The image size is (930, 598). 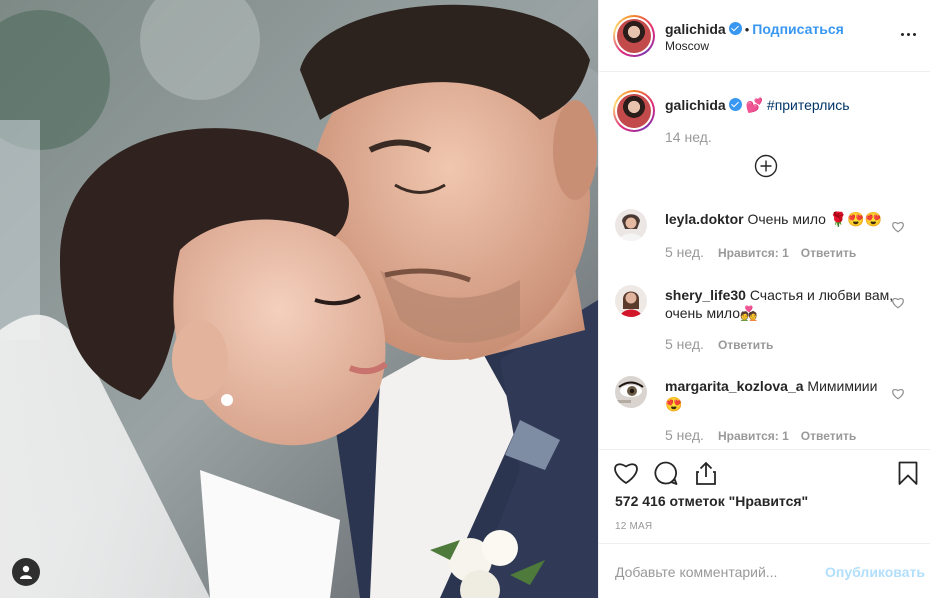 What do you see at coordinates (749, 313) in the screenshot?
I see `comment-emoji: 💑` at bounding box center [749, 313].